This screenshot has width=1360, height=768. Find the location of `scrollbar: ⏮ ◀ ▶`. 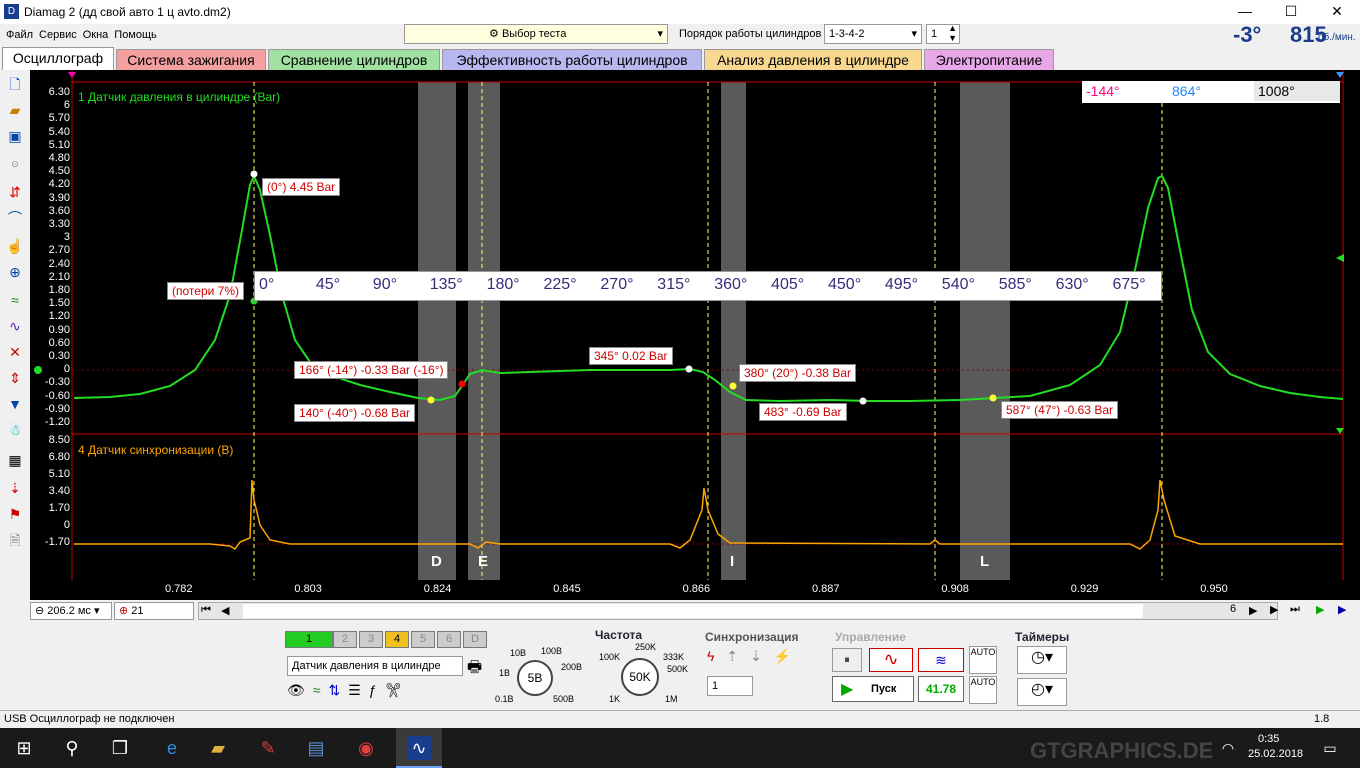

scrollbar: ⏮ ◀ ▶ is located at coordinates (738, 611).